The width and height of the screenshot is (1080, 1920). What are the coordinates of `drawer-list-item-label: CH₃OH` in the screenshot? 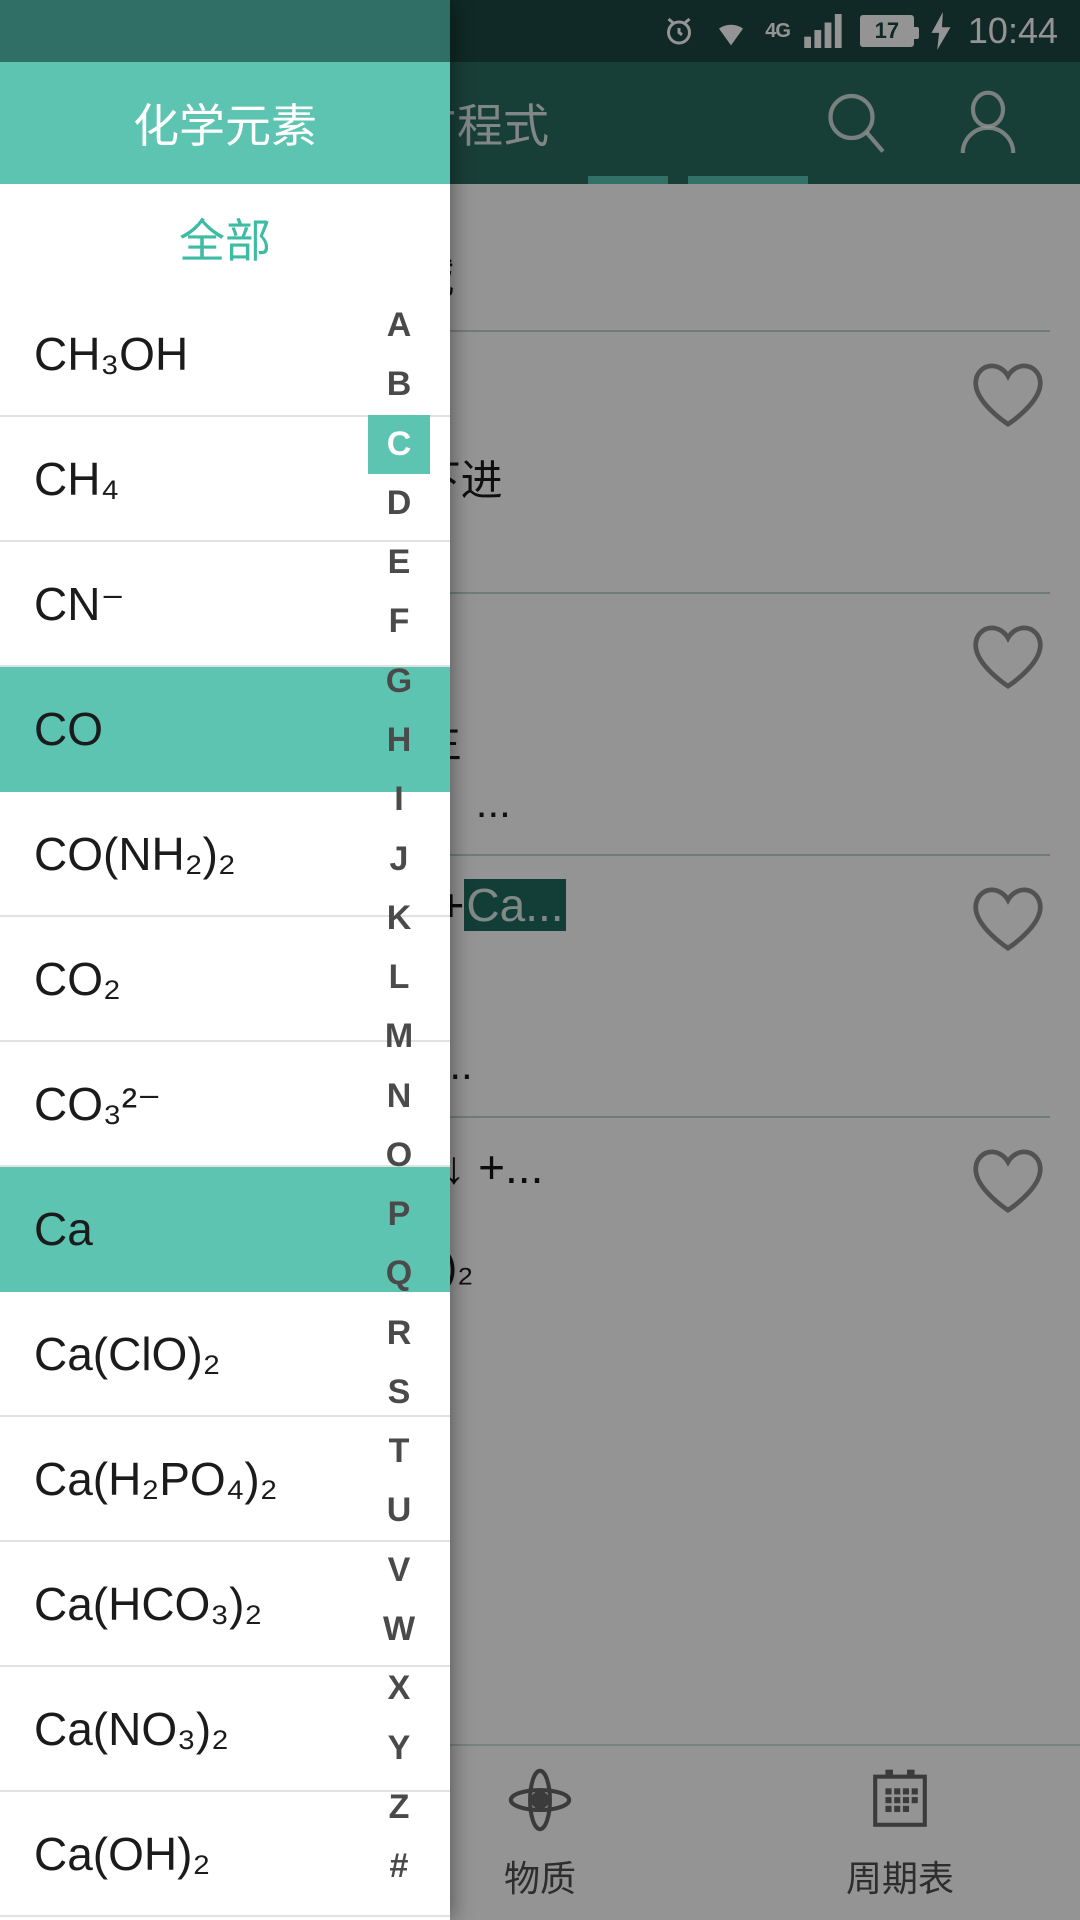 It's located at (111, 353).